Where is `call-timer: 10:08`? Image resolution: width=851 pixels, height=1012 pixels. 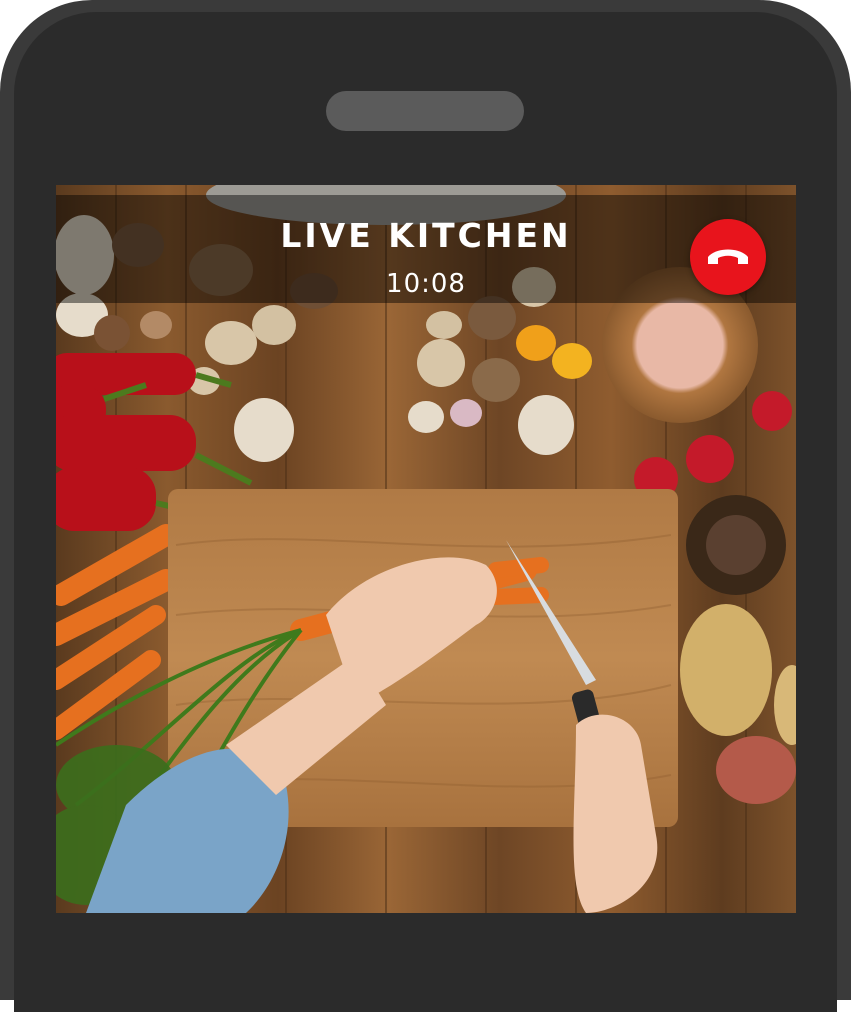 call-timer: 10:08 is located at coordinates (426, 284).